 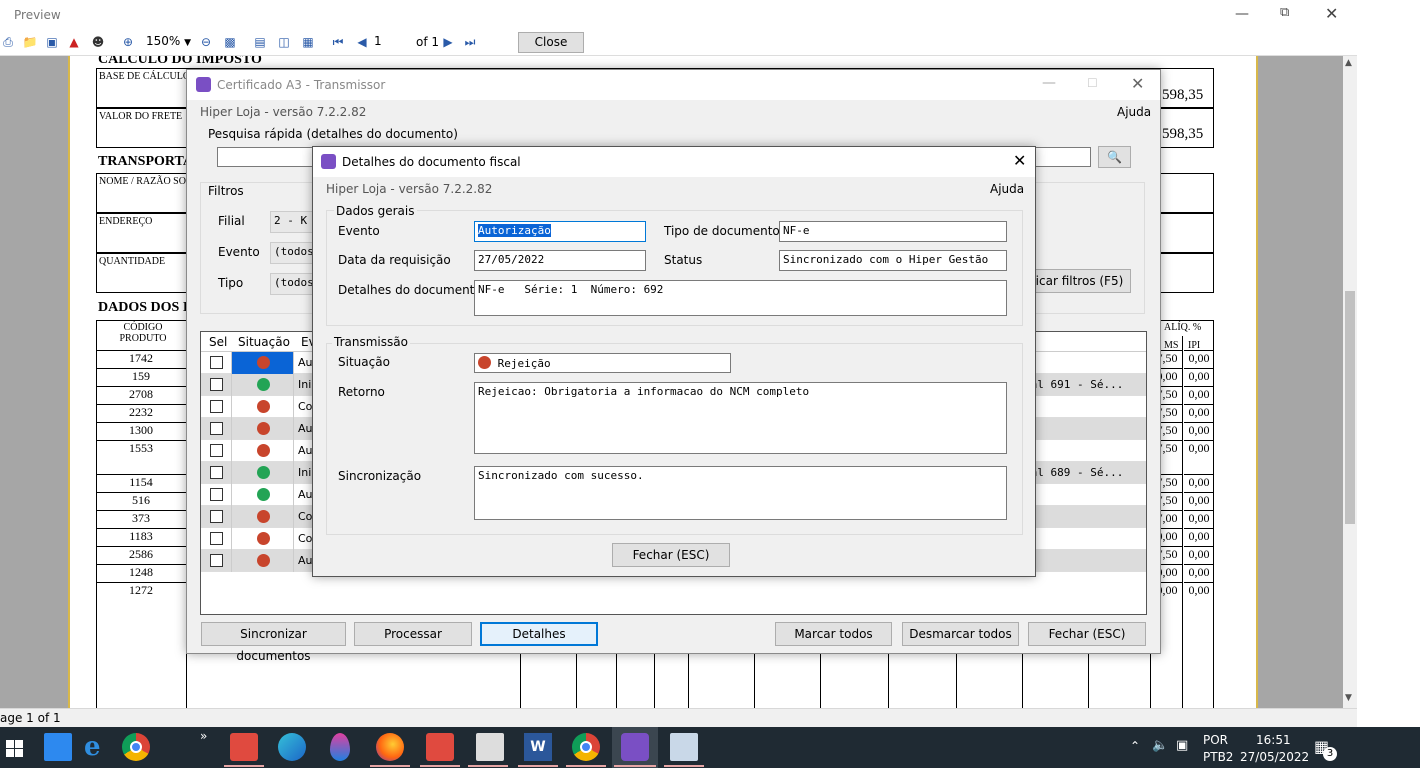 What do you see at coordinates (538, 747) in the screenshot?
I see `word-icon: W` at bounding box center [538, 747].